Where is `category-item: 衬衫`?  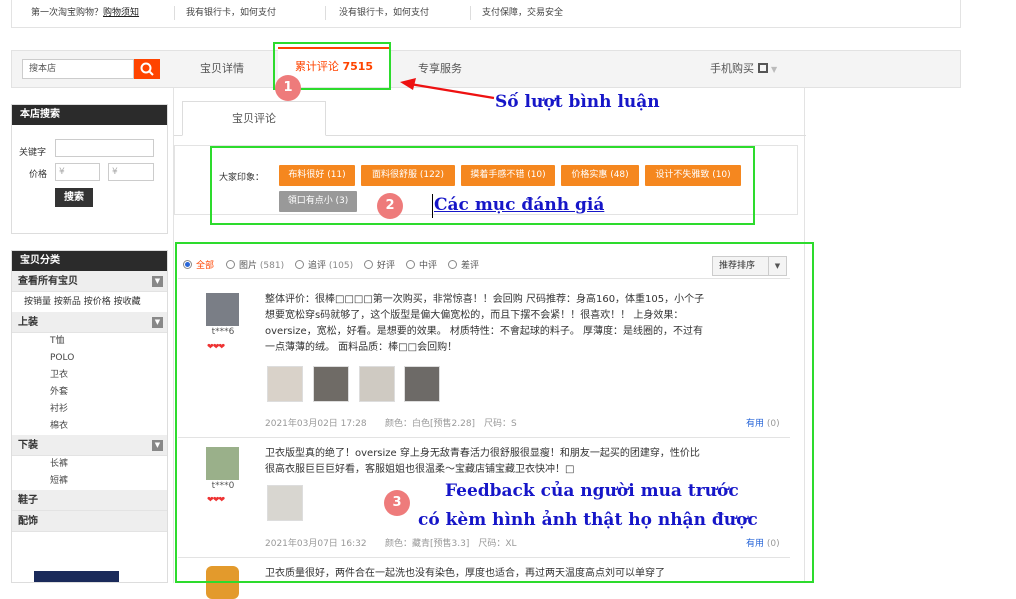 category-item: 衬衫 is located at coordinates (89, 409).